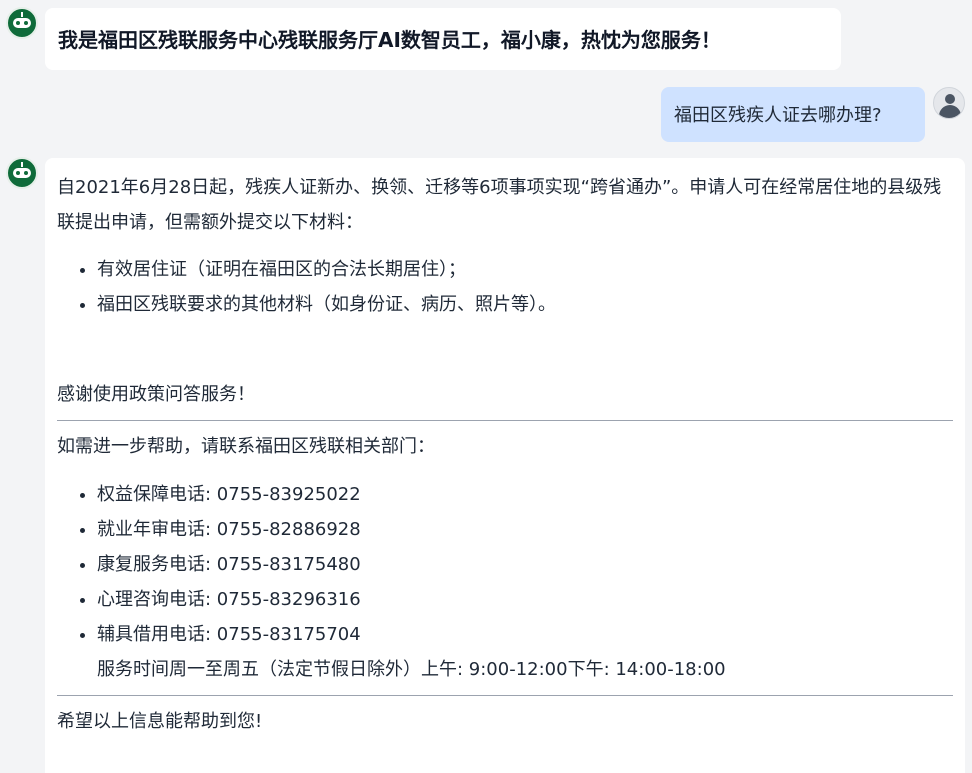 The image size is (972, 773). I want to click on list-item: 有效居住证（证明在福田区的合法长期居住）；, so click(525, 269).